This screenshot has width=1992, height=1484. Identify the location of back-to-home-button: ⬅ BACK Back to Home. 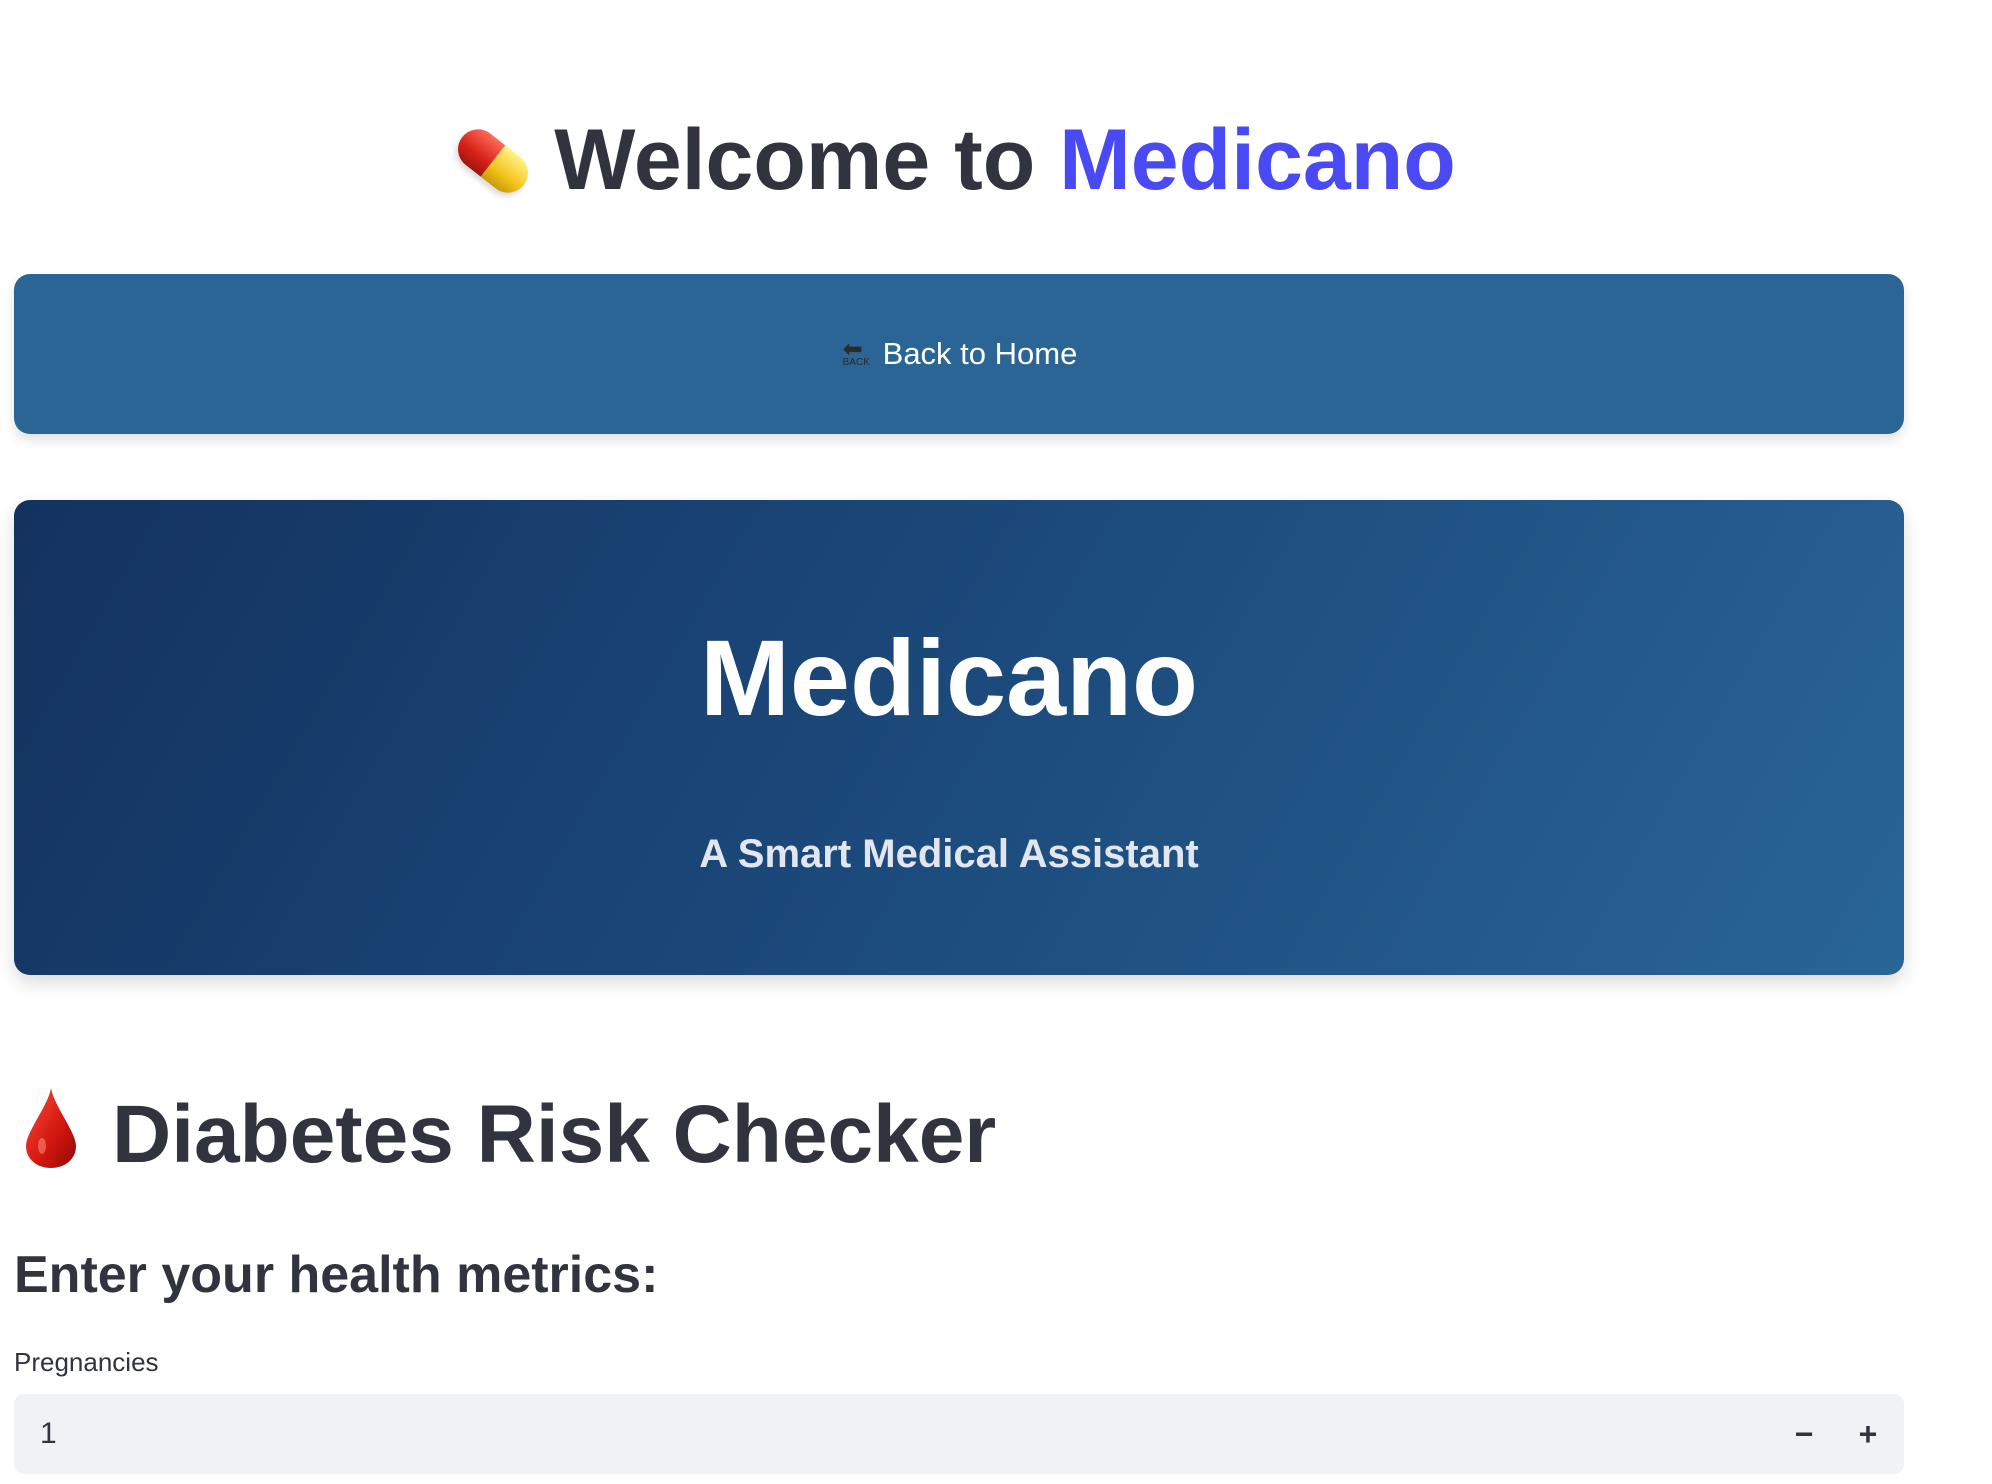
(959, 354).